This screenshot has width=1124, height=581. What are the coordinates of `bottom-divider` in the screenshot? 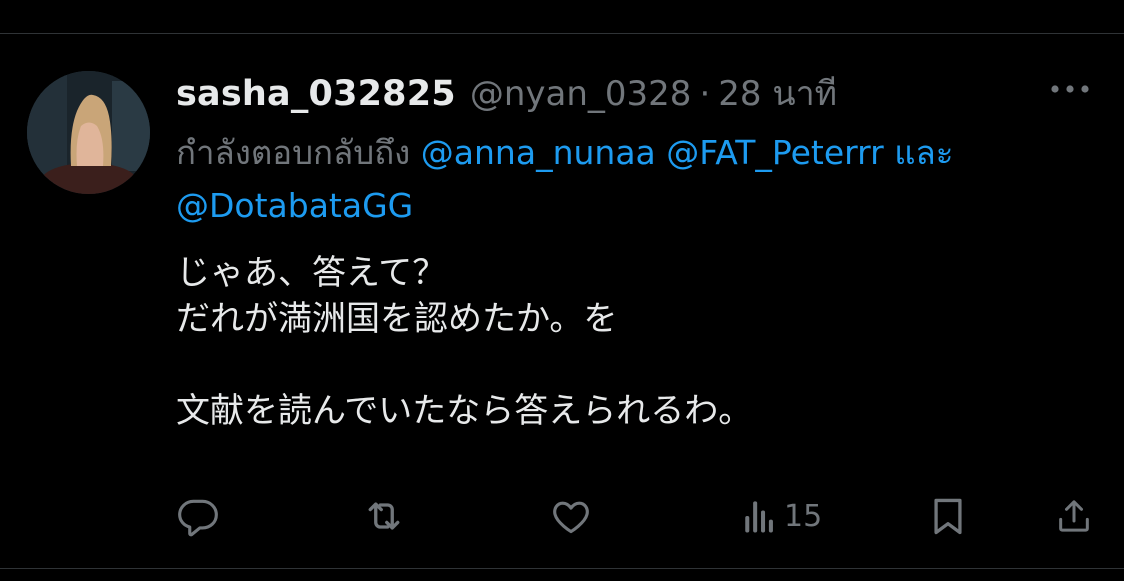 It's located at (562, 568).